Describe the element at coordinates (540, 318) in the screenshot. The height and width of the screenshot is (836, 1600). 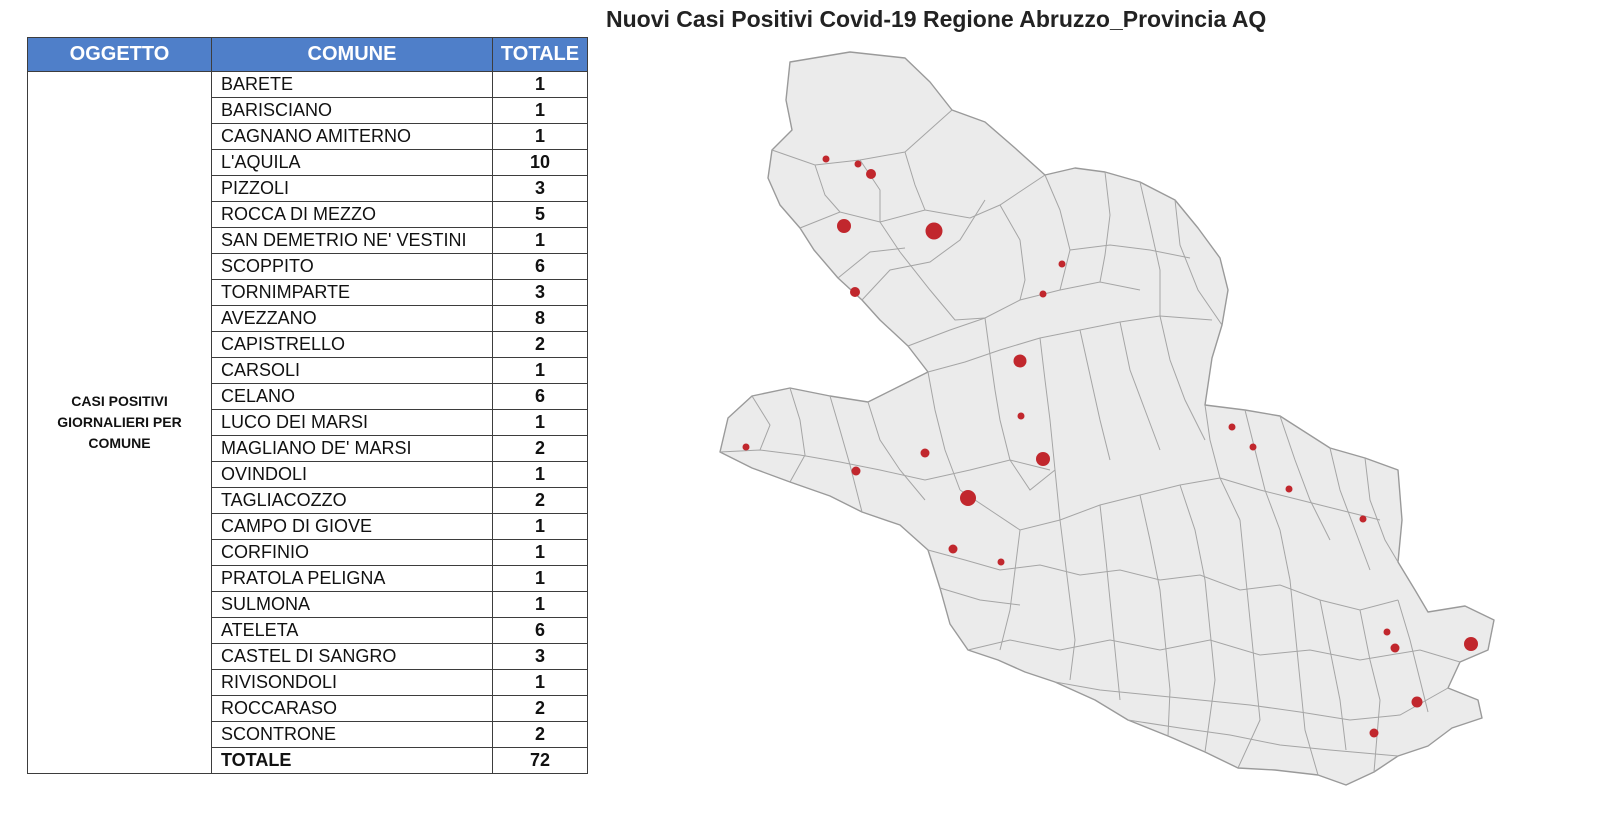
I see `totale-cell: 8` at that location.